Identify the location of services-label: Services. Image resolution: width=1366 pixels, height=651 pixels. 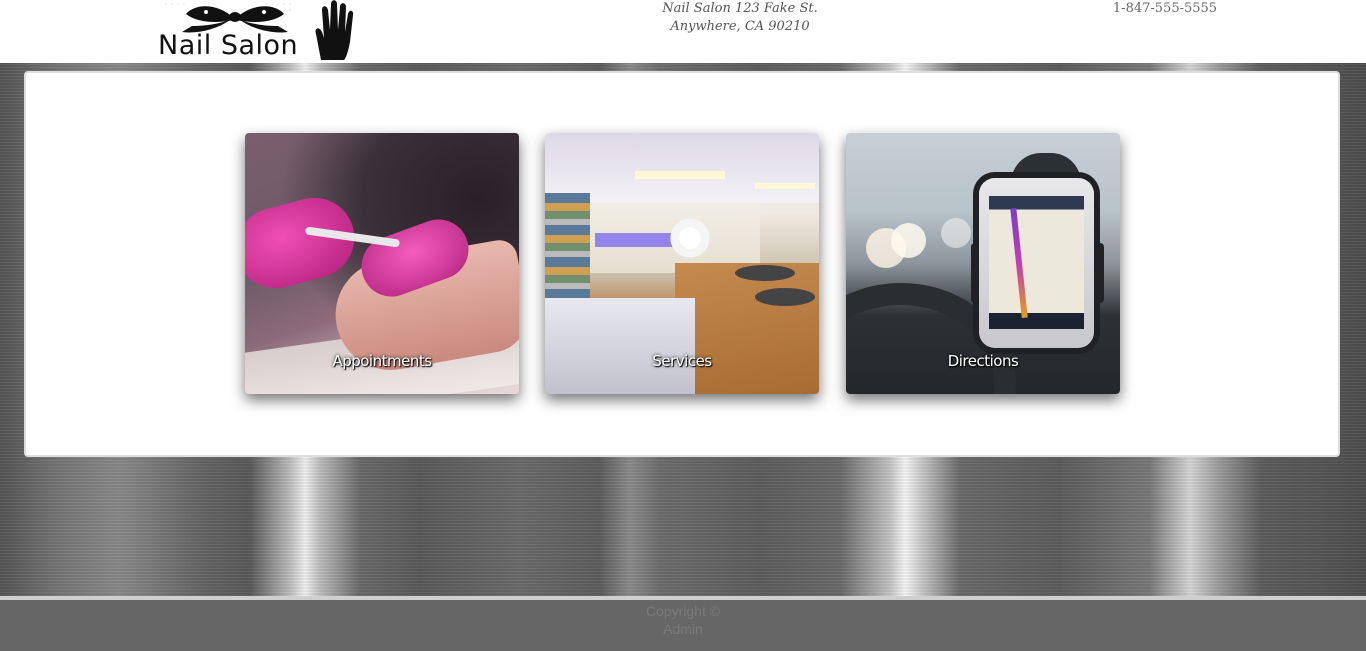
(682, 361).